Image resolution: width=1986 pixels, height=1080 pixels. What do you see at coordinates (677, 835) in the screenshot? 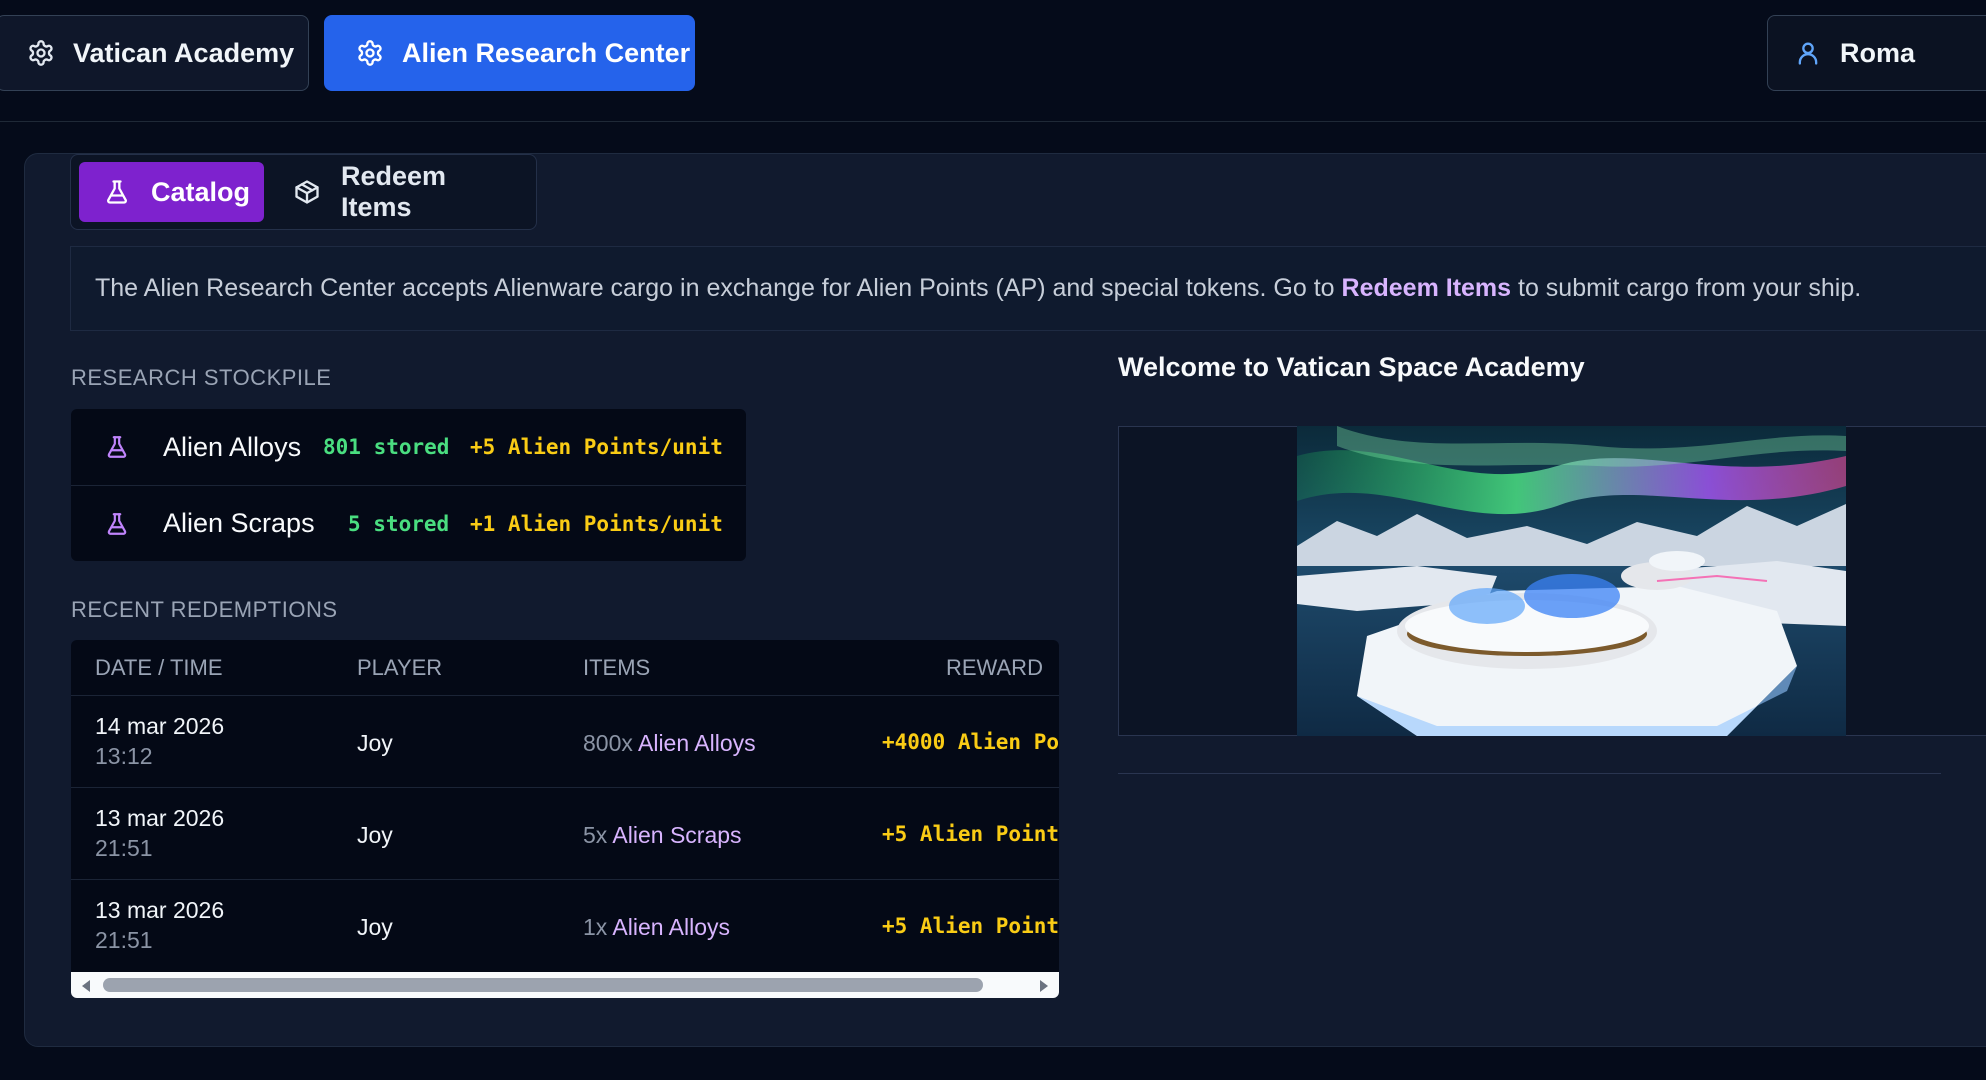
I see `row-item-name: Alien Scraps` at bounding box center [677, 835].